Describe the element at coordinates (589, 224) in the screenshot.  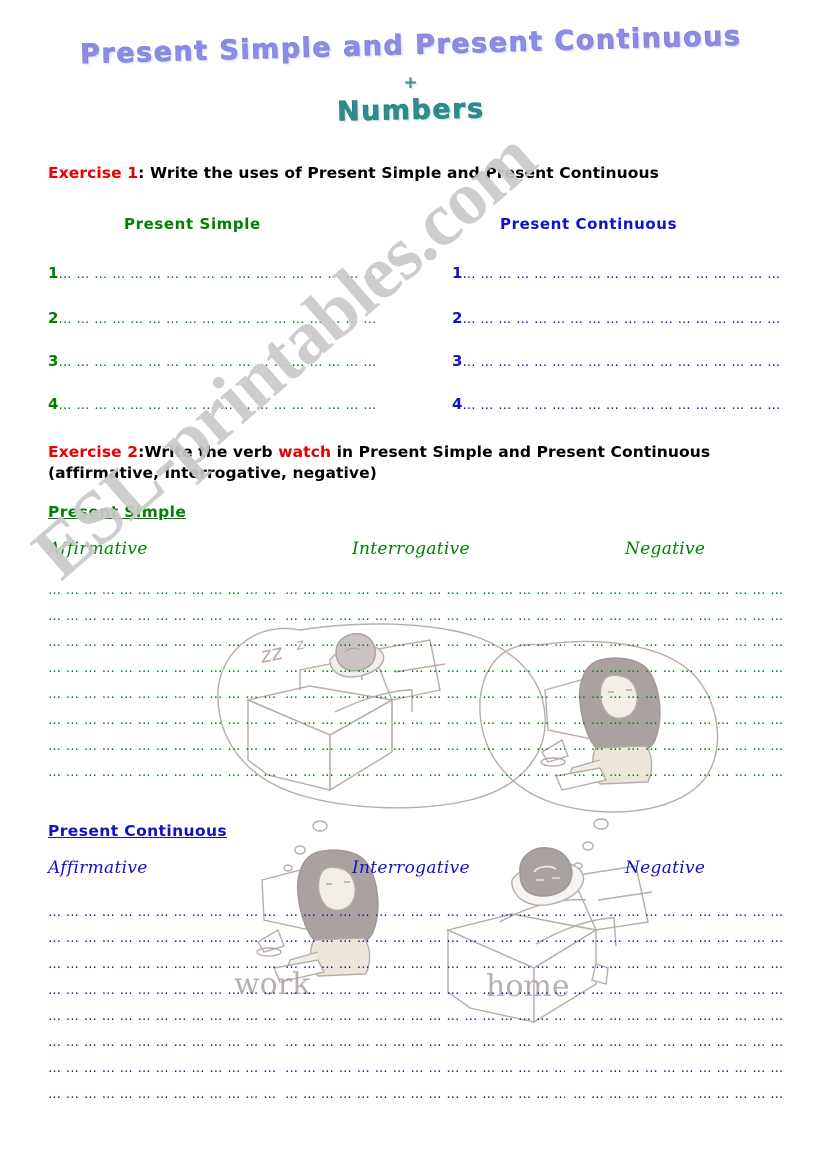
I see `exercise-1-right-heading: Present Continuous` at that location.